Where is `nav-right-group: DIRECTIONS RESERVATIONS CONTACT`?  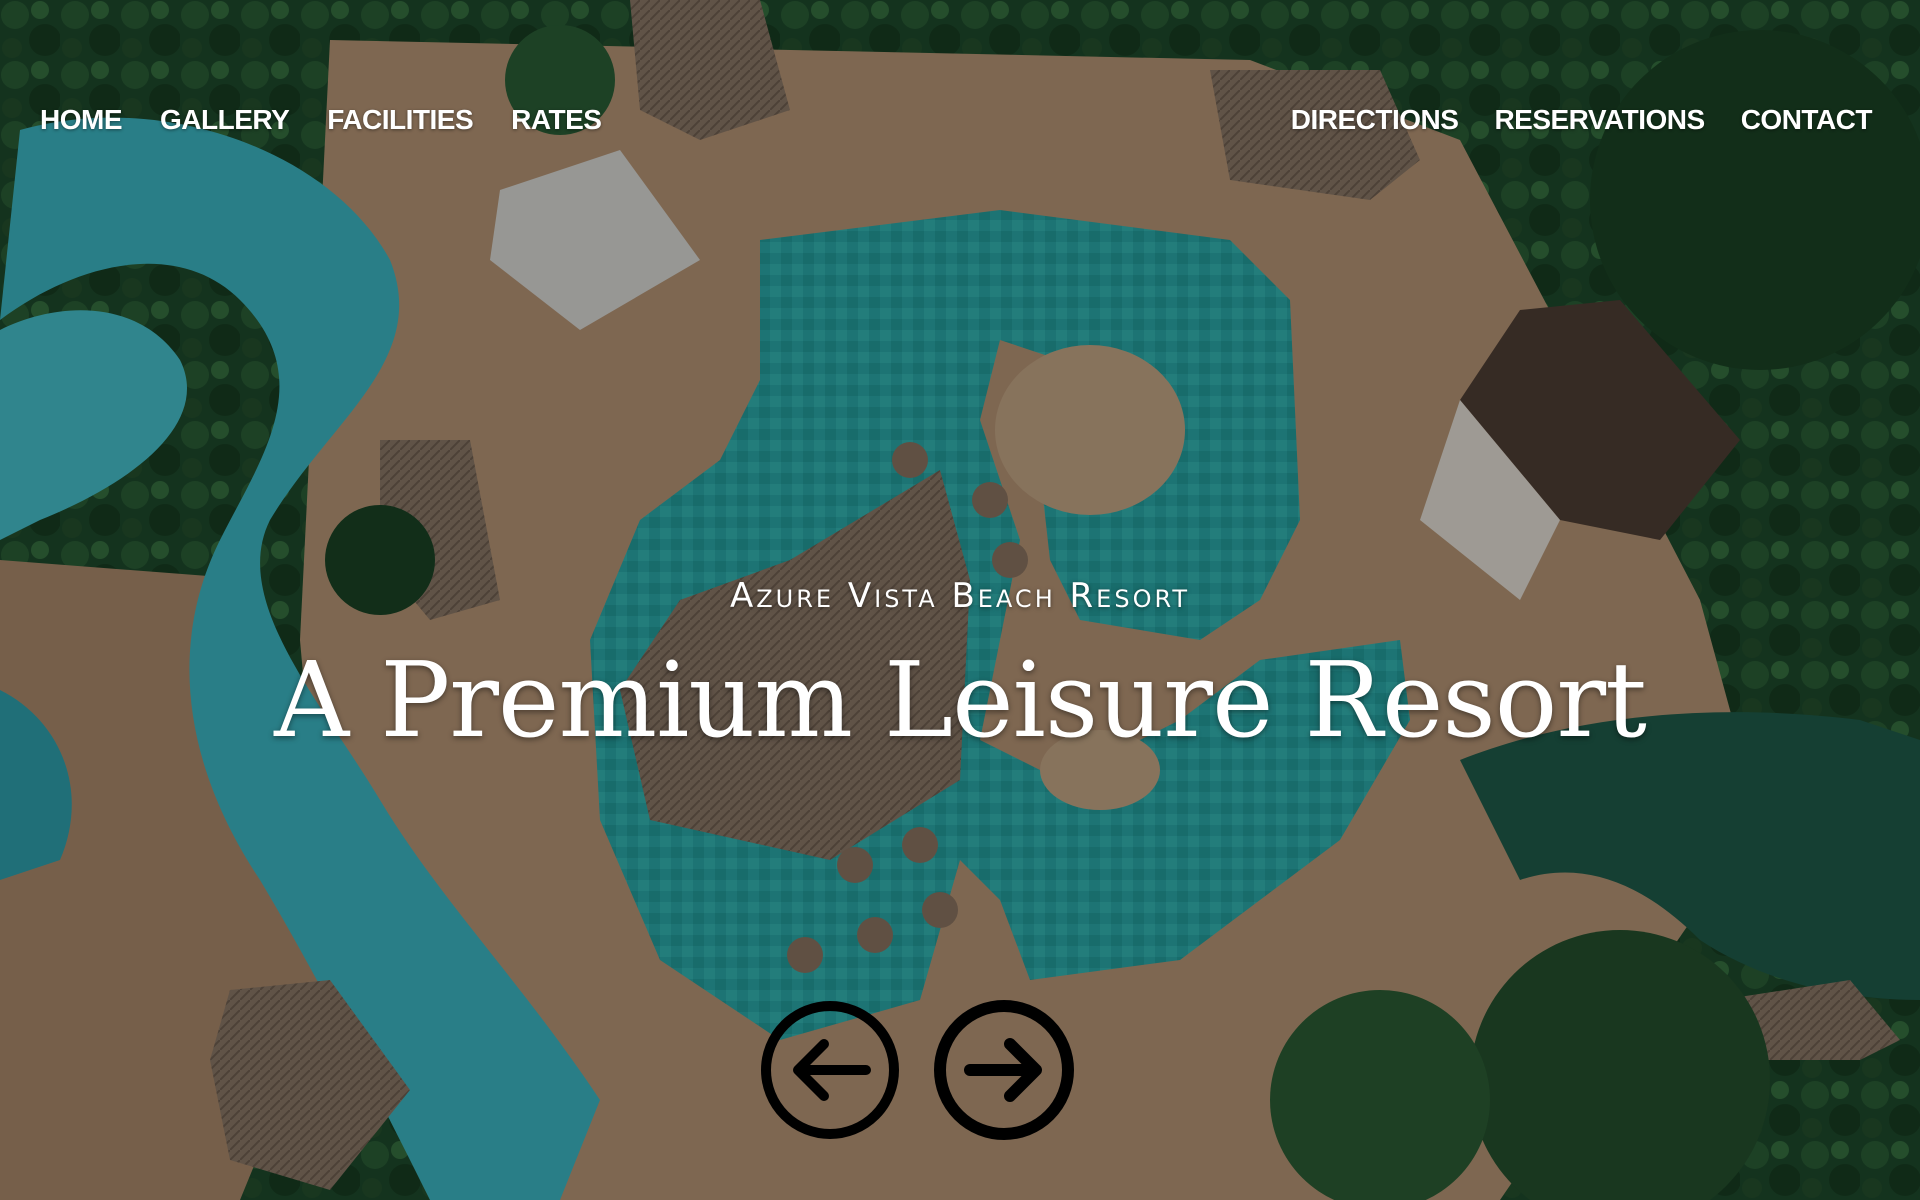
nav-right-group: DIRECTIONS RESERVATIONS CONTACT is located at coordinates (1582, 120).